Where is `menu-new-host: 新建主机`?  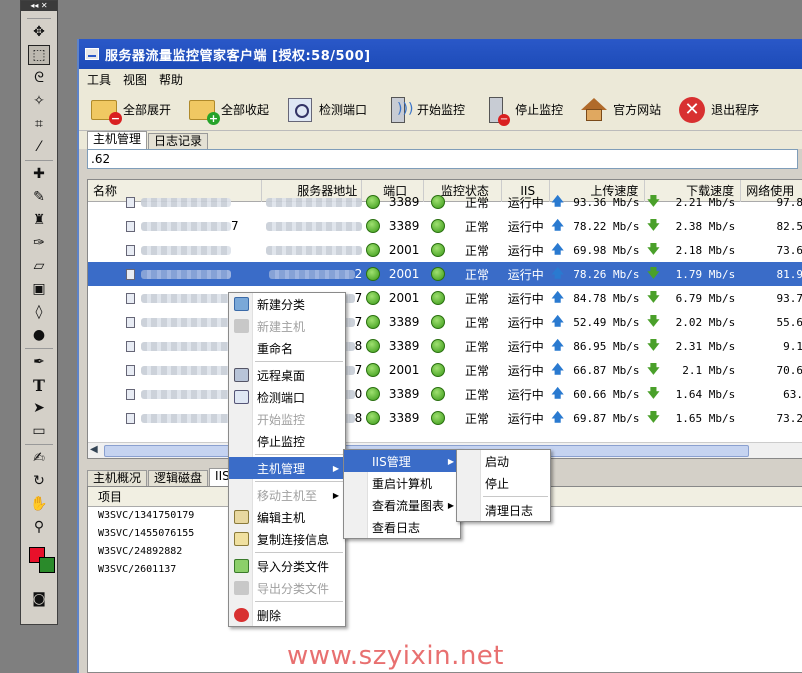 menu-new-host: 新建主机 is located at coordinates (287, 326).